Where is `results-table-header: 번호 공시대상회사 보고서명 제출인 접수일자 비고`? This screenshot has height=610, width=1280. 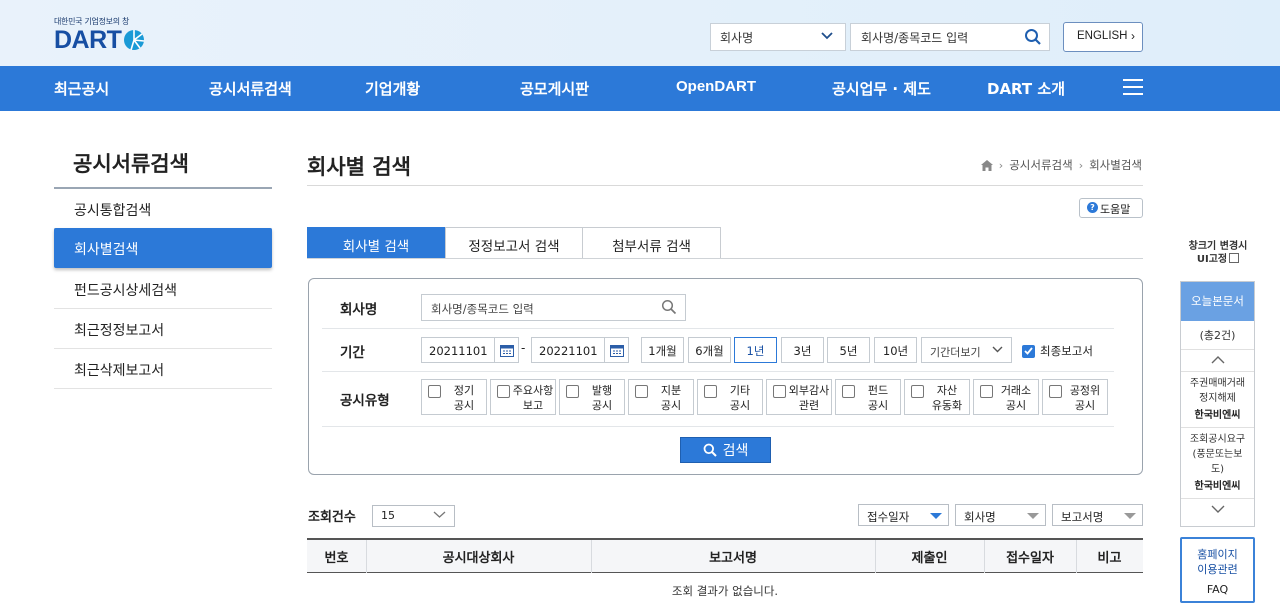
results-table-header: 번호 공시대상회사 보고서명 제출인 접수일자 비고 is located at coordinates (725, 556).